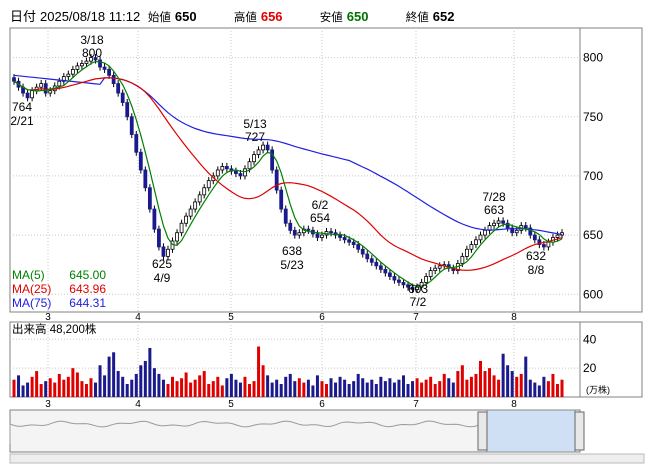 Image resolution: width=653 pixels, height=470 pixels. What do you see at coordinates (138, 404) in the screenshot?
I see `month-tick-label: 4` at bounding box center [138, 404].